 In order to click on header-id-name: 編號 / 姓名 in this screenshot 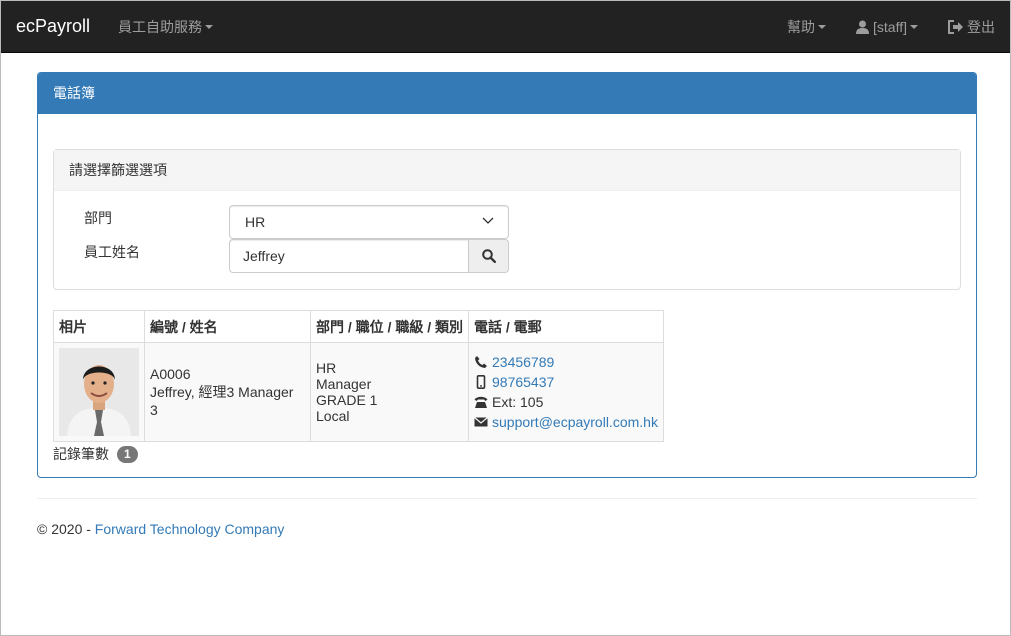, I will do `click(227, 326)`.